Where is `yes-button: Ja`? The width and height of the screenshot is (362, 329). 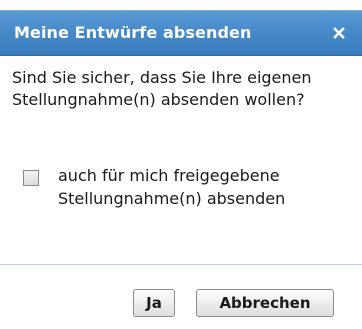 yes-button: Ja is located at coordinates (154, 303).